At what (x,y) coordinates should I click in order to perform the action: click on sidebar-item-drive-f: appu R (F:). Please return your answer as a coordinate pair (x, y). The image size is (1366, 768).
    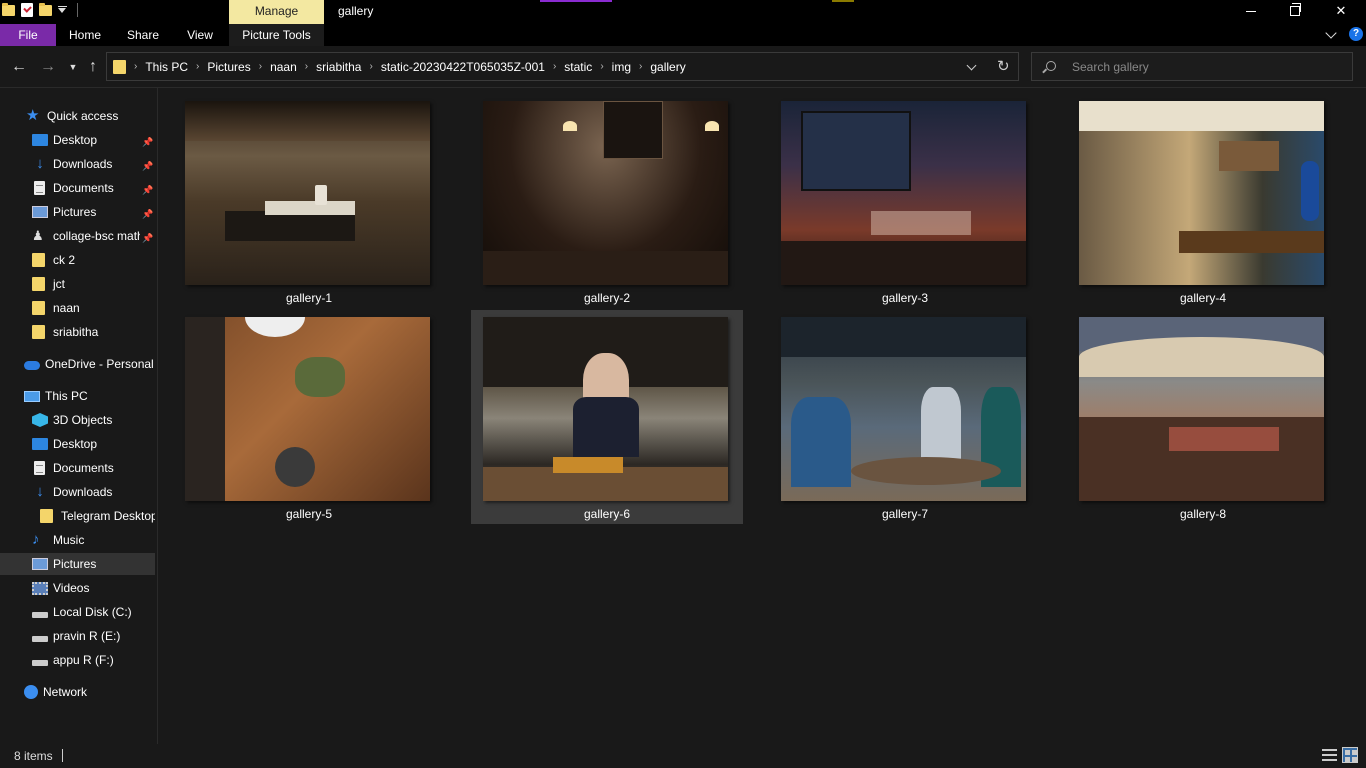
    Looking at the image, I should click on (77, 660).